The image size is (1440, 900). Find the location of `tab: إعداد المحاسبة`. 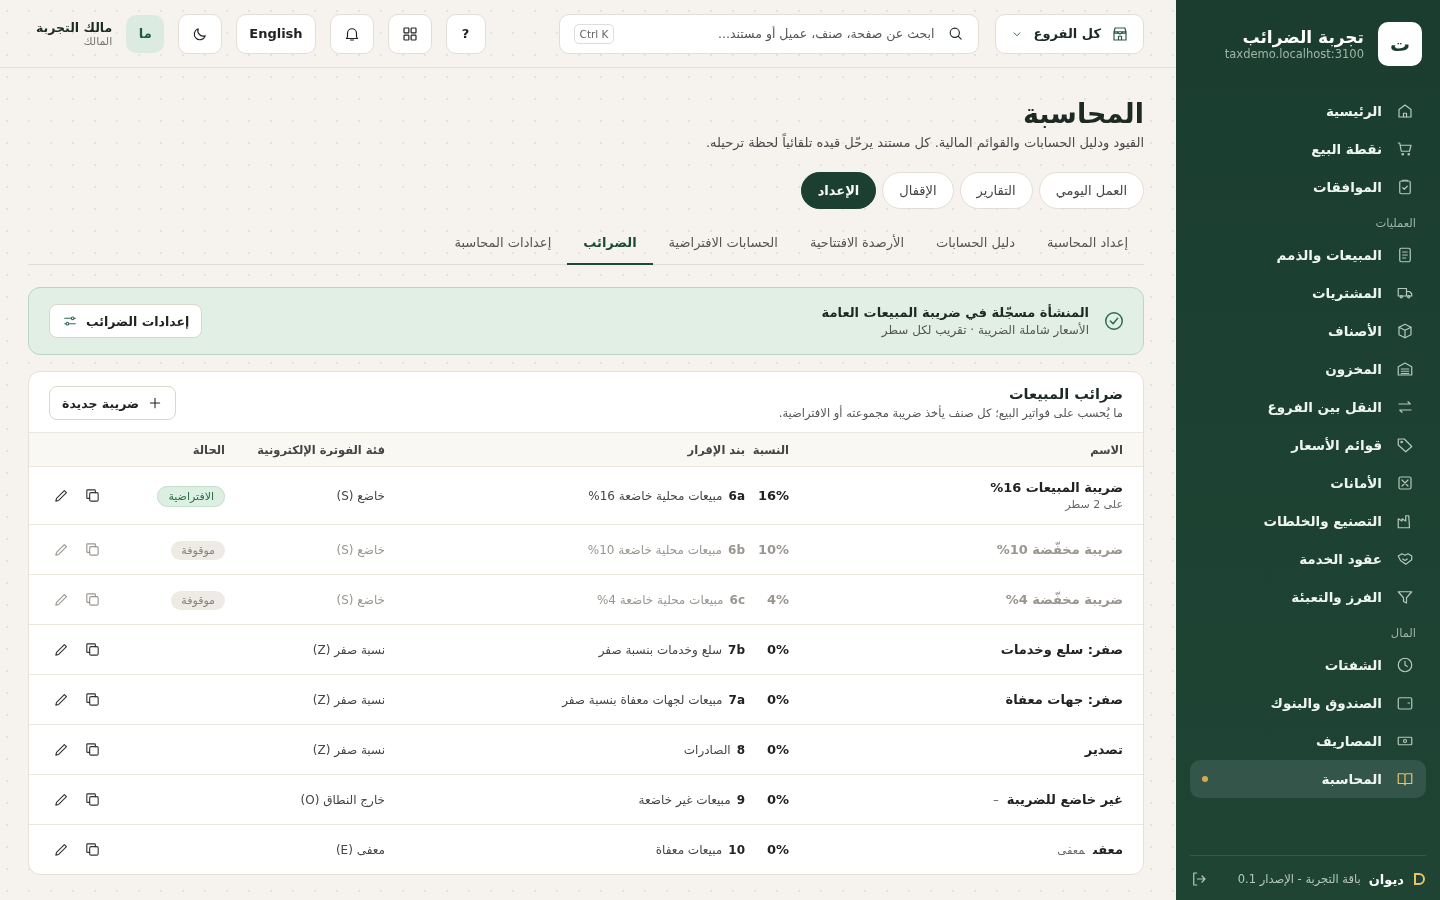

tab: إعداد المحاسبة is located at coordinates (1087, 244).